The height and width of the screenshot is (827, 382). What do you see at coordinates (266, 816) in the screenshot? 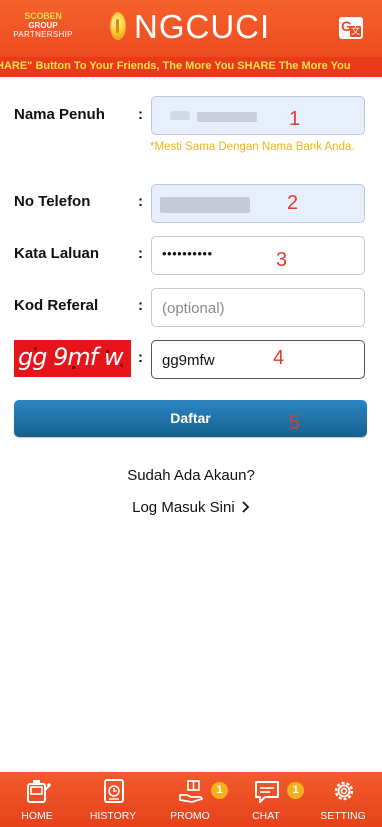
I see `nav-chat-label: CHAT` at bounding box center [266, 816].